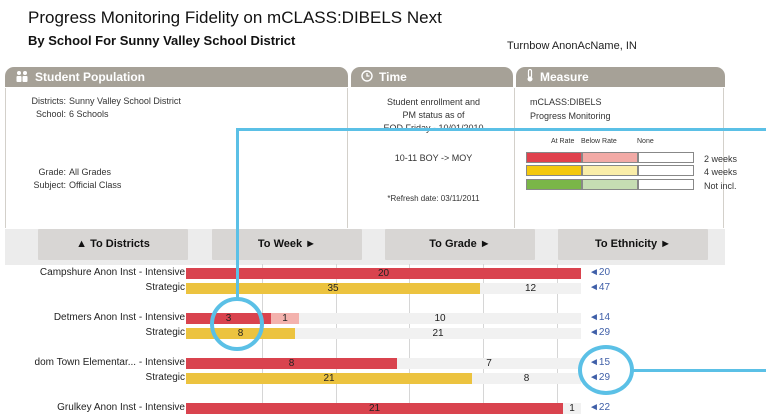  Describe the element at coordinates (287, 244) in the screenshot. I see `to-week-button: To Week ►` at that location.